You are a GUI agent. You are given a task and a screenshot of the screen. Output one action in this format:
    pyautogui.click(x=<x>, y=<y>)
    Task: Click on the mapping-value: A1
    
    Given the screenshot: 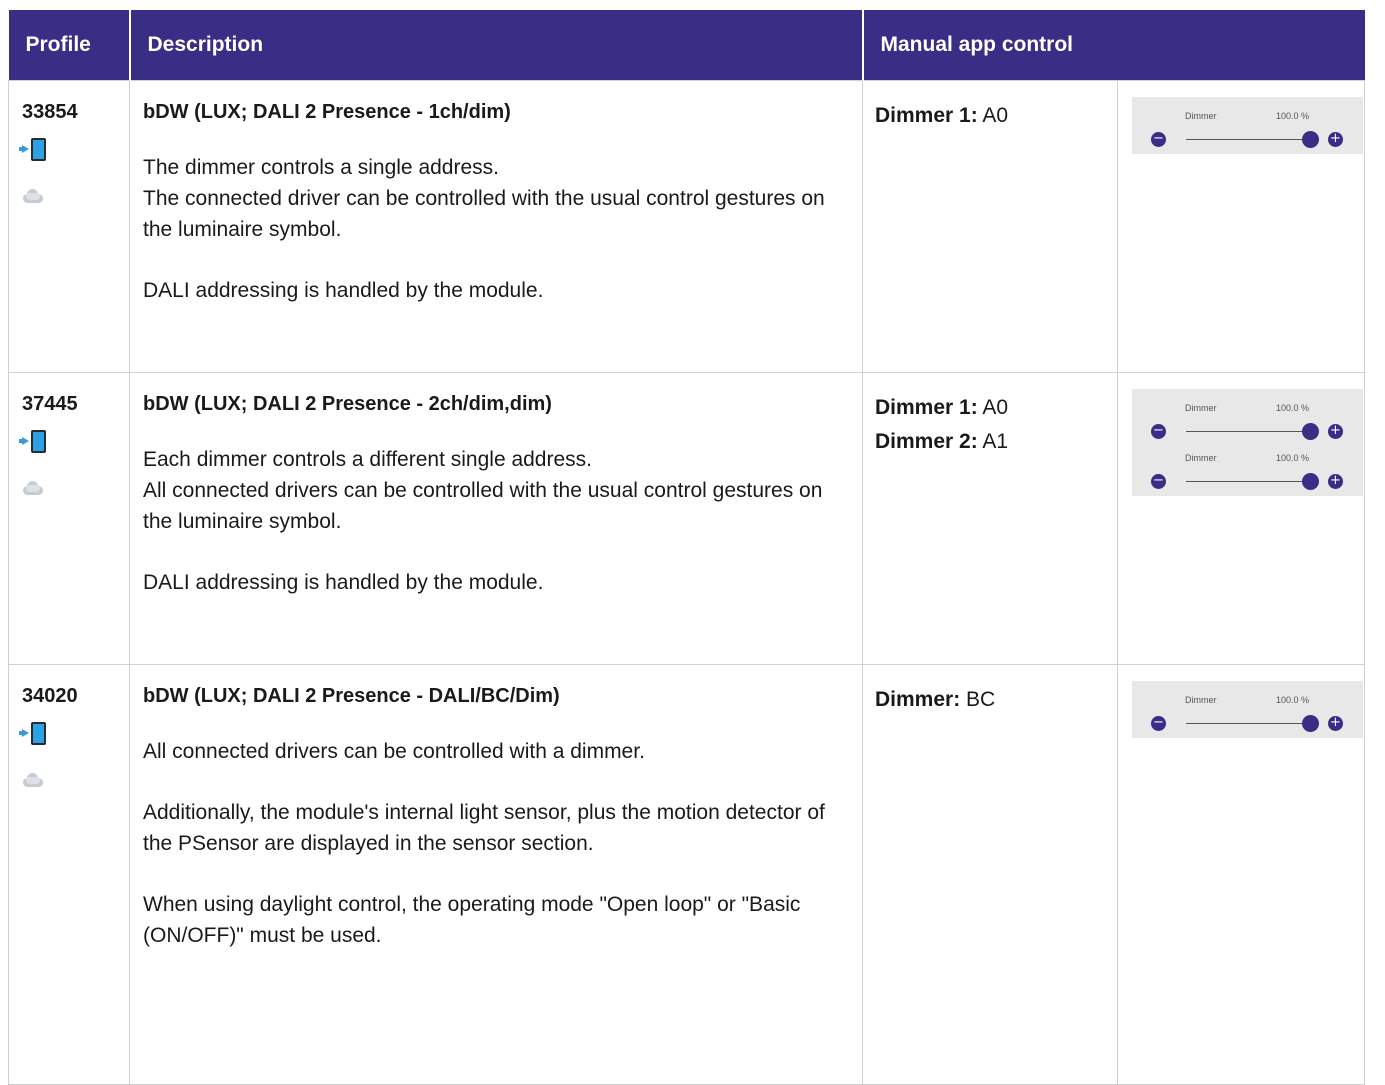 What is the action you would take?
    pyautogui.click(x=995, y=441)
    